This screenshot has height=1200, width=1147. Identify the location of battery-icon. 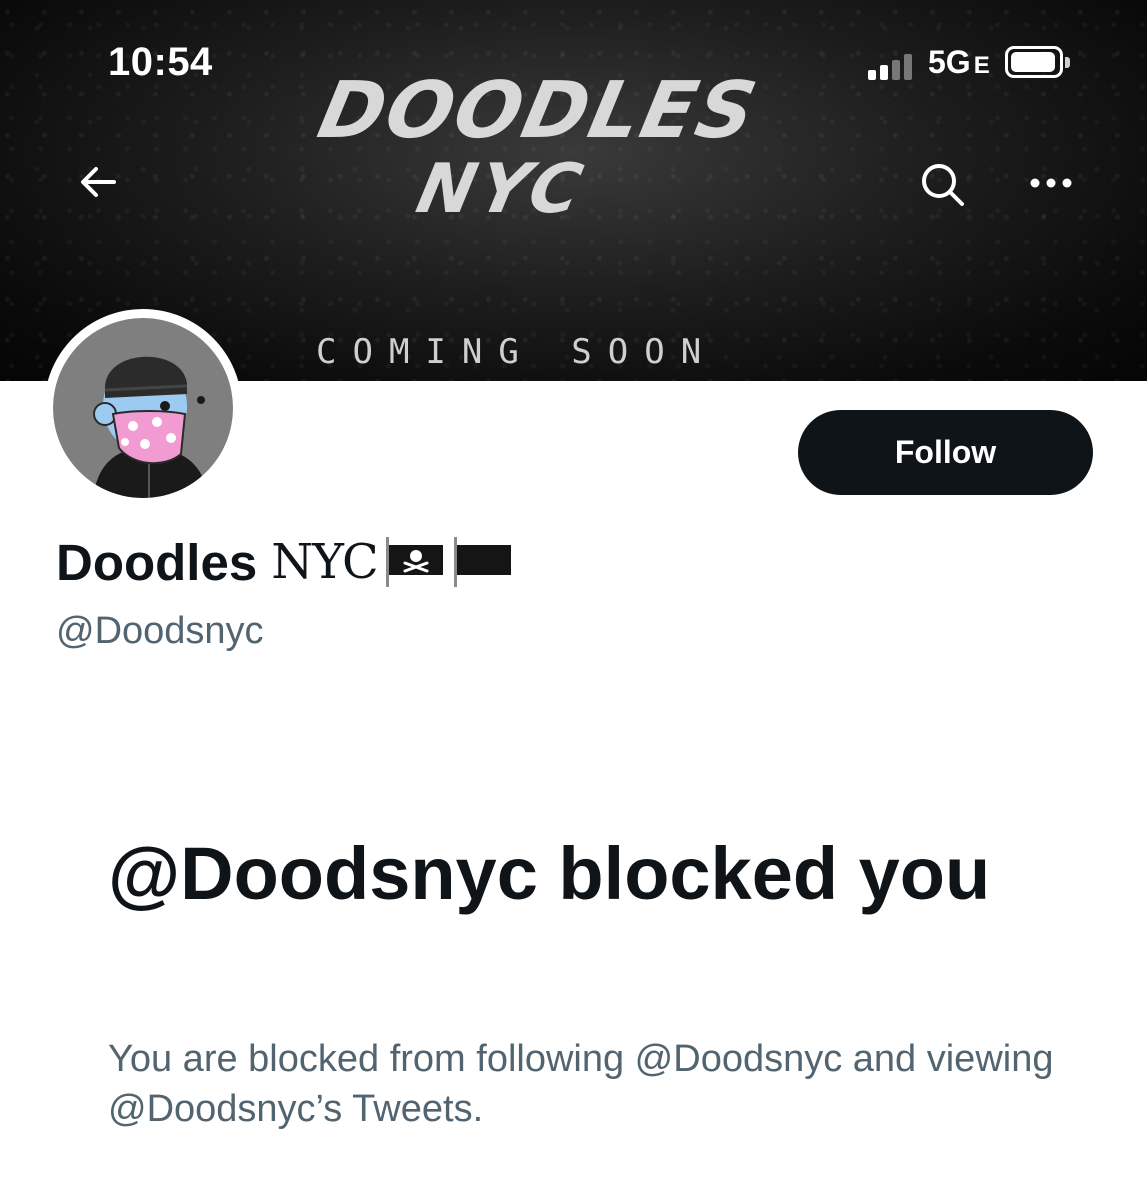
(1034, 62).